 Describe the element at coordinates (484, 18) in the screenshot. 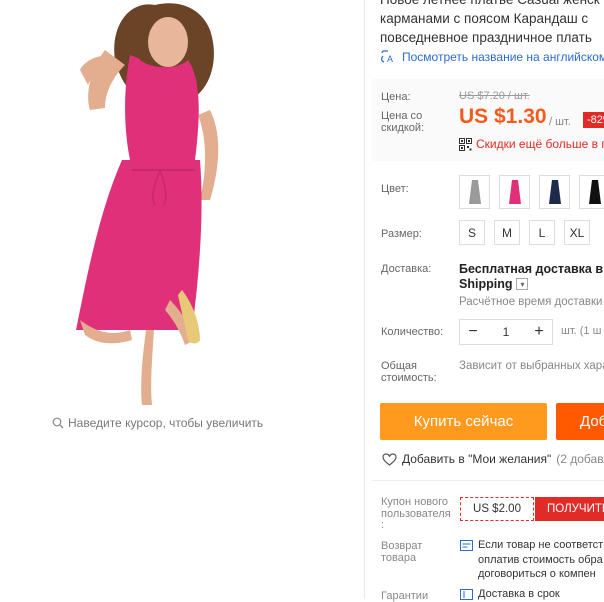

I see `title-line: карманами с поясом Карандаш с` at that location.